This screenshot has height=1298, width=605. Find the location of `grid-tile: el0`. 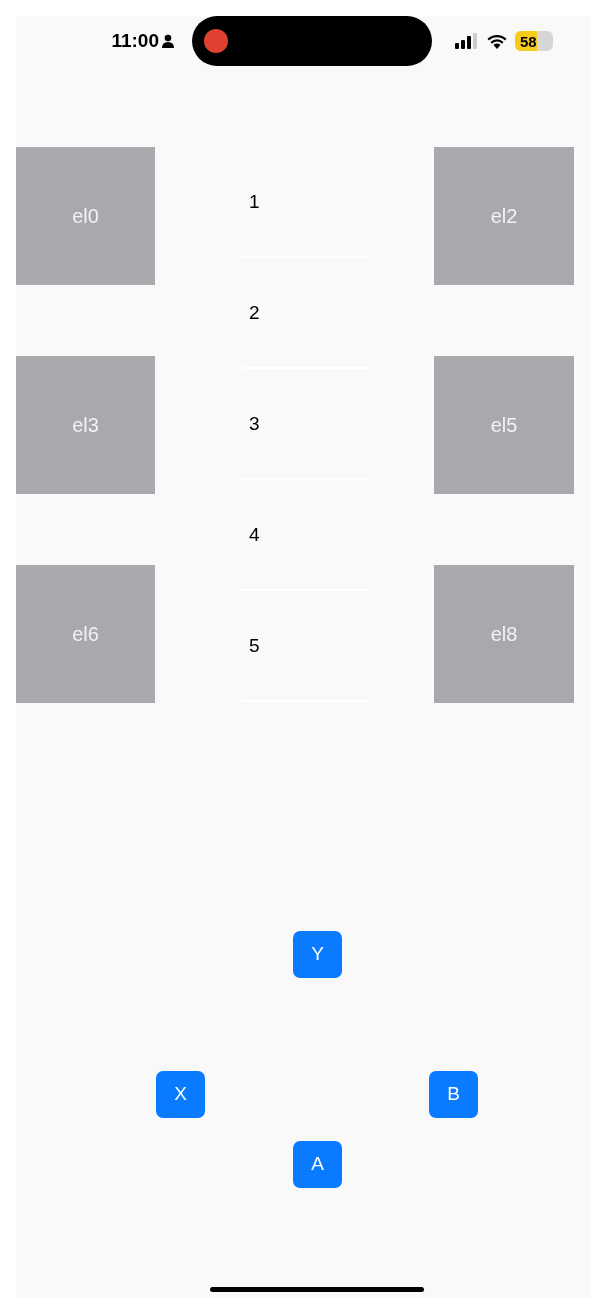

grid-tile: el0 is located at coordinates (85, 216).